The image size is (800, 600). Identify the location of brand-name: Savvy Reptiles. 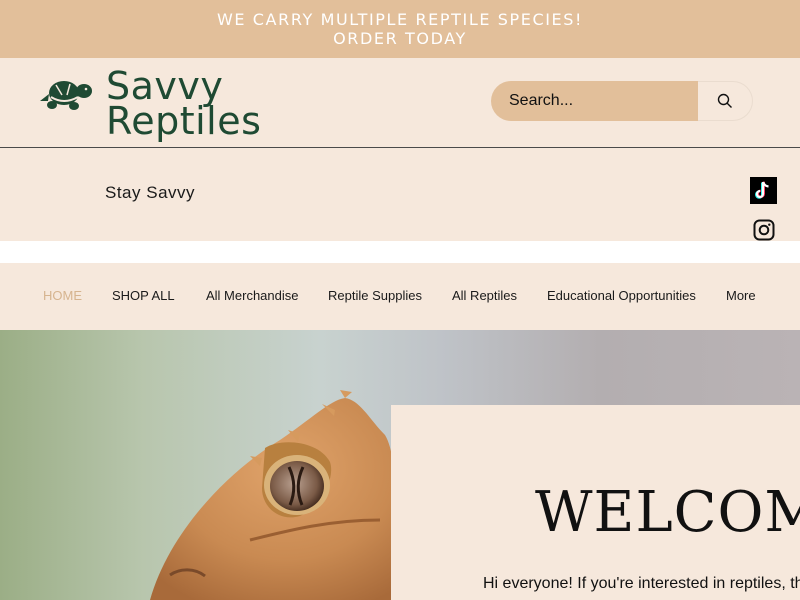
(184, 105).